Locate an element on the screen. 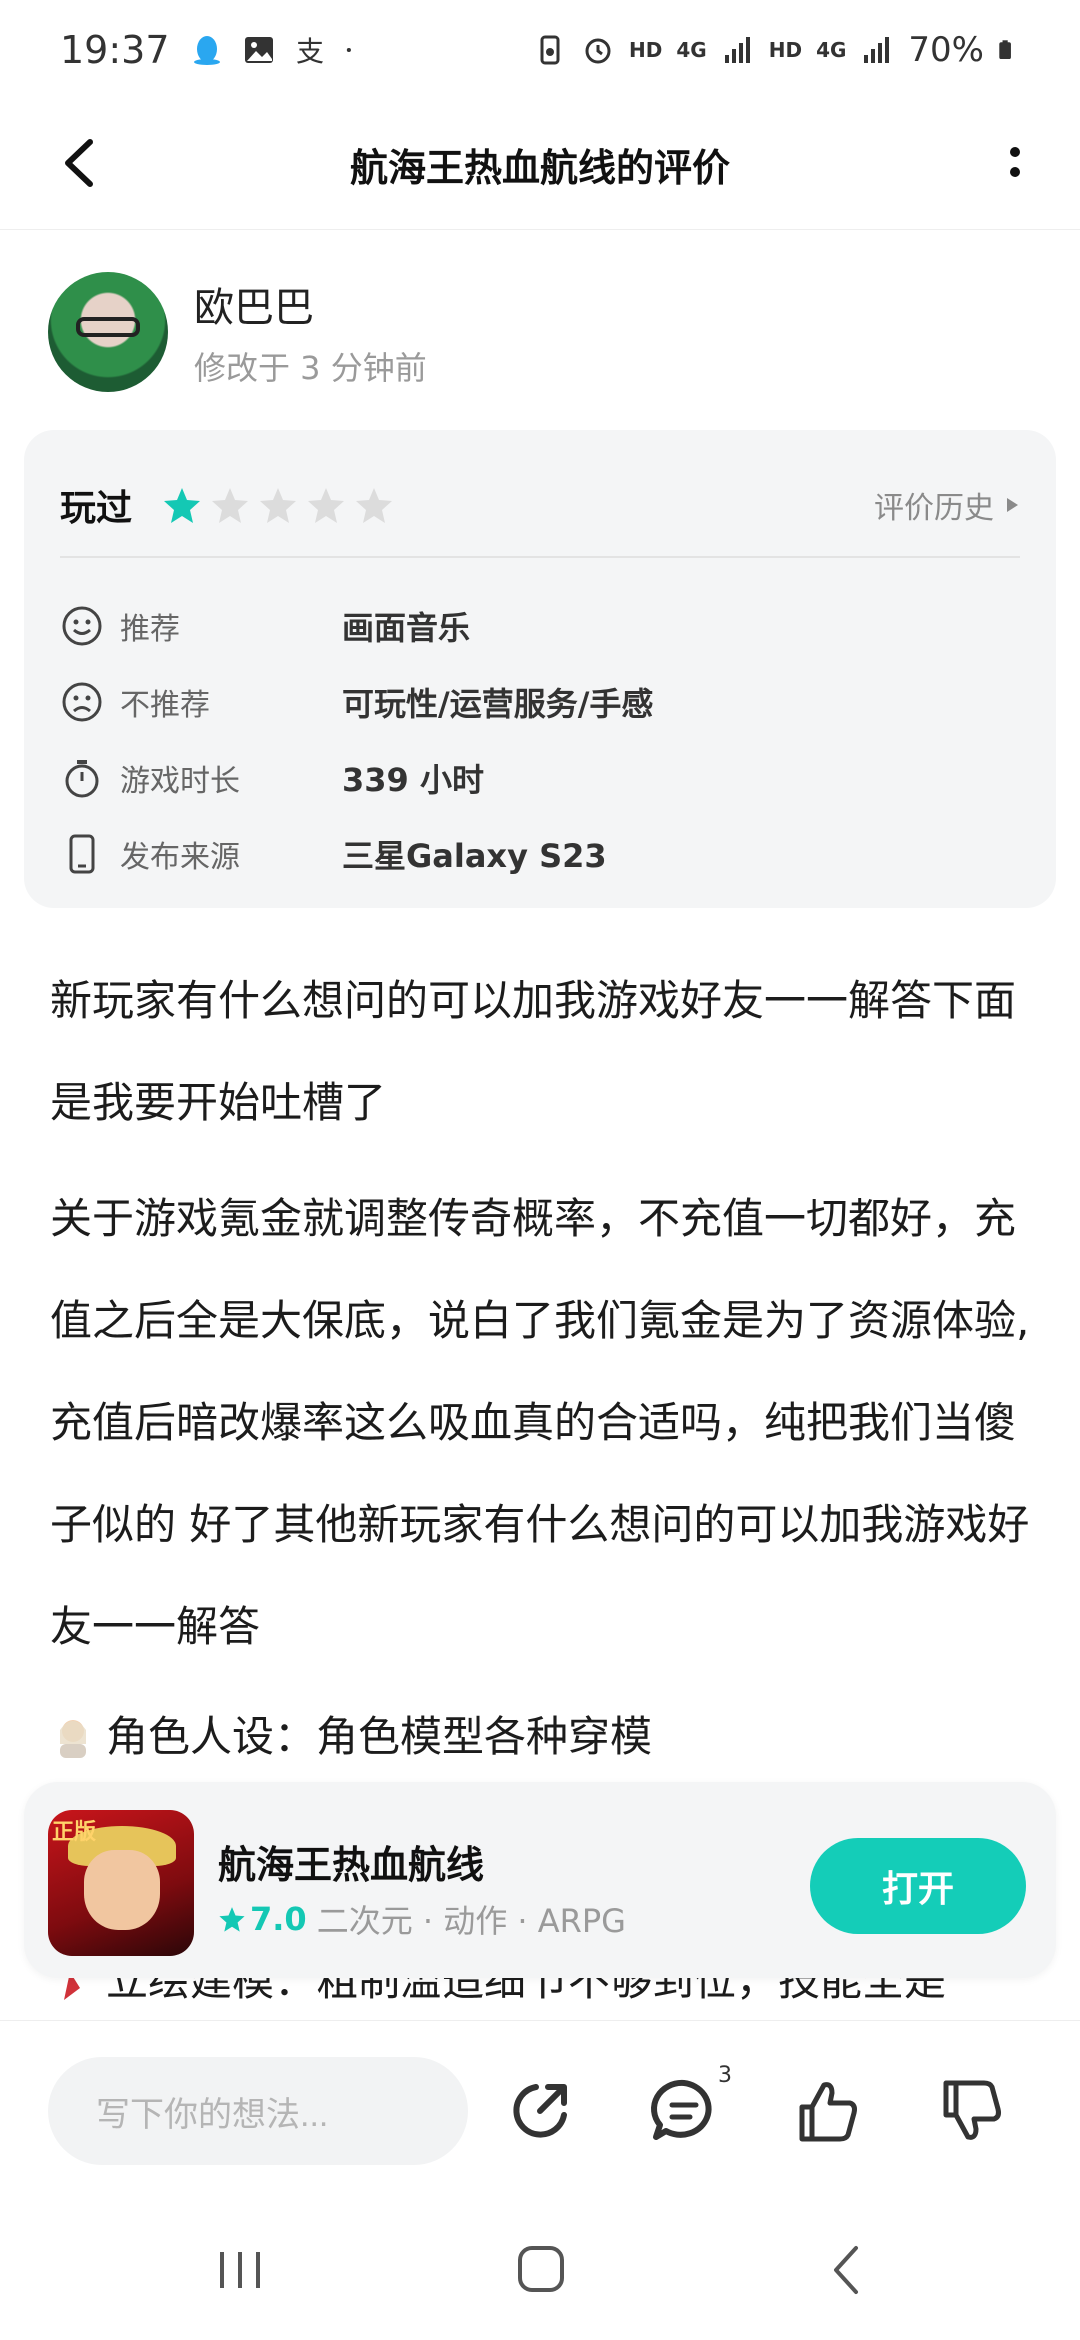  status-right: HD 4G HD 4G 70% is located at coordinates (776, 50).